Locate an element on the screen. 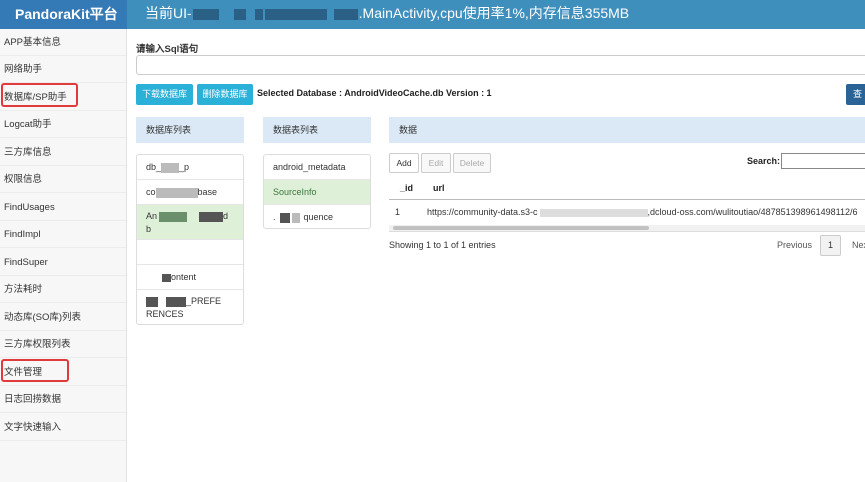 This screenshot has height=482, width=865. search-label: Search: is located at coordinates (764, 161).